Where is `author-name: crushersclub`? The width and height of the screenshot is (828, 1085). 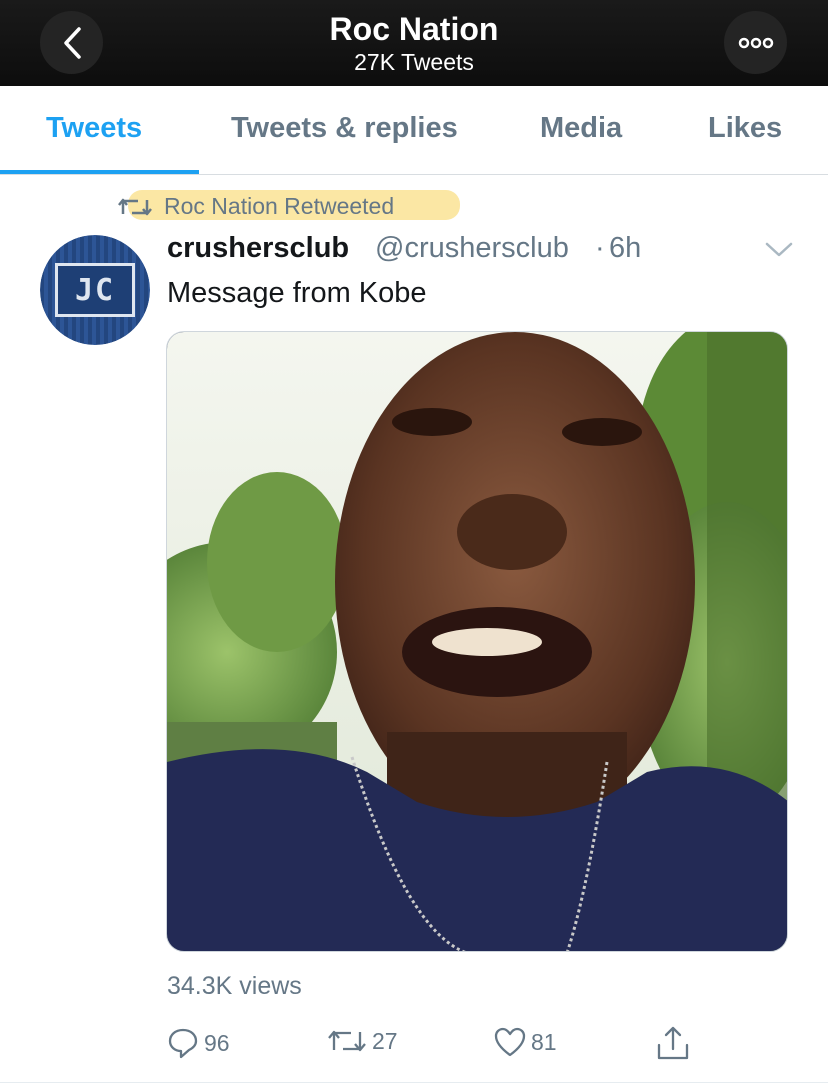 author-name: crushersclub is located at coordinates (258, 248).